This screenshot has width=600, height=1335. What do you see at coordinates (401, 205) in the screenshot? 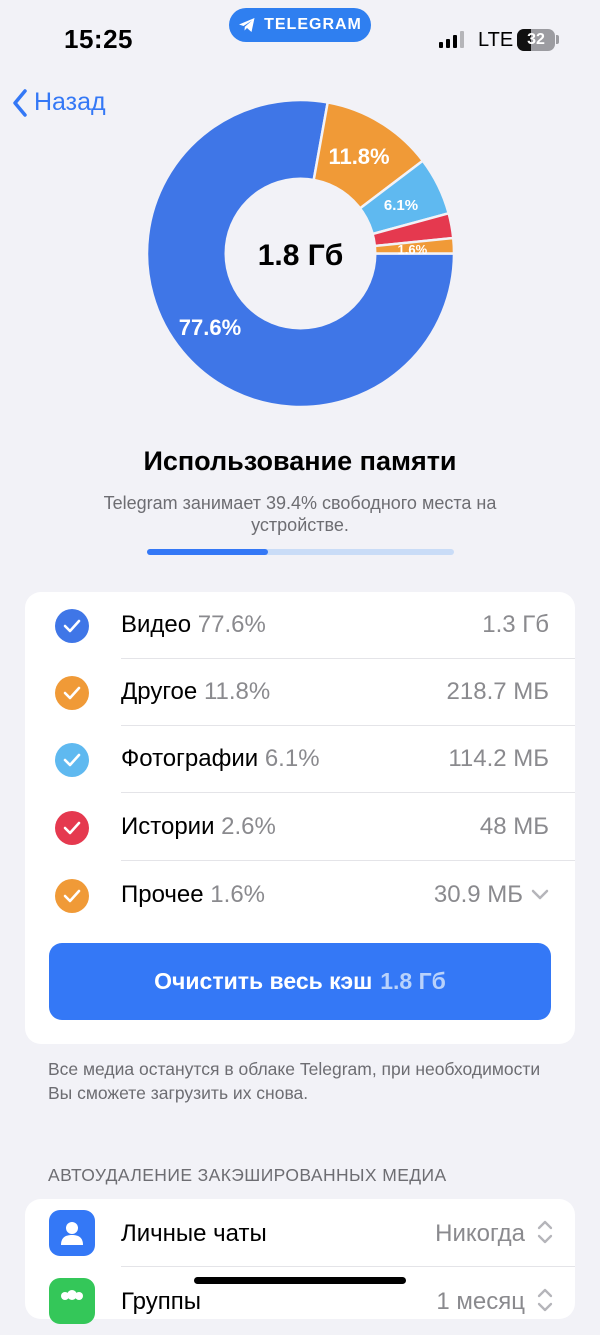
I see `slice-label: 6.1%` at bounding box center [401, 205].